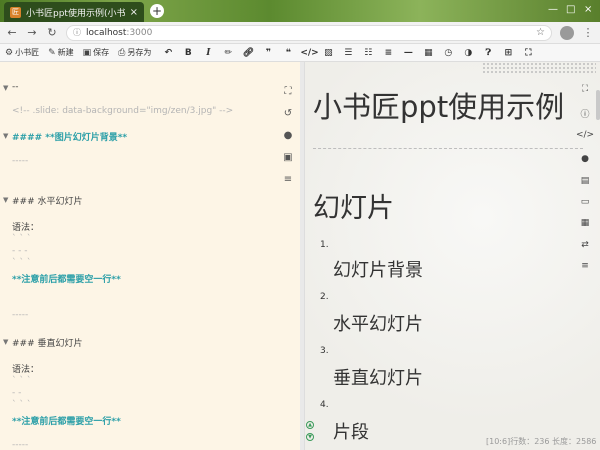  What do you see at coordinates (428, 53) in the screenshot?
I see `table-icon: ▦` at bounding box center [428, 53].